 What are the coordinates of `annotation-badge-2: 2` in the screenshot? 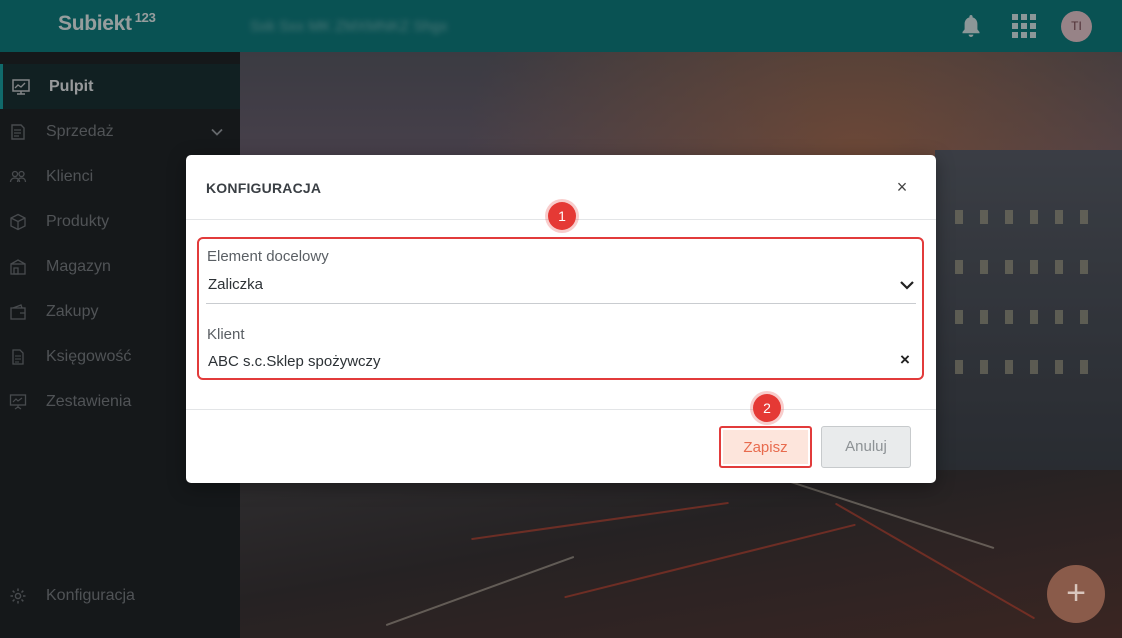 It's located at (767, 408).